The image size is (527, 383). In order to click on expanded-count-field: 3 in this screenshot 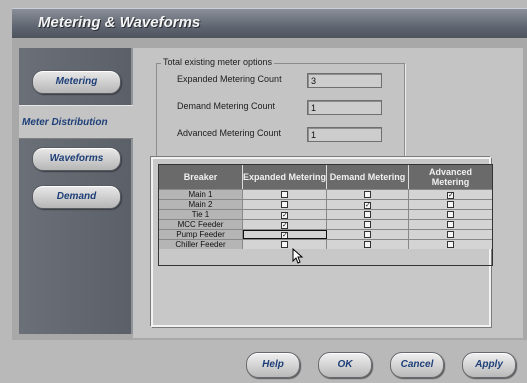, I will do `click(344, 80)`.